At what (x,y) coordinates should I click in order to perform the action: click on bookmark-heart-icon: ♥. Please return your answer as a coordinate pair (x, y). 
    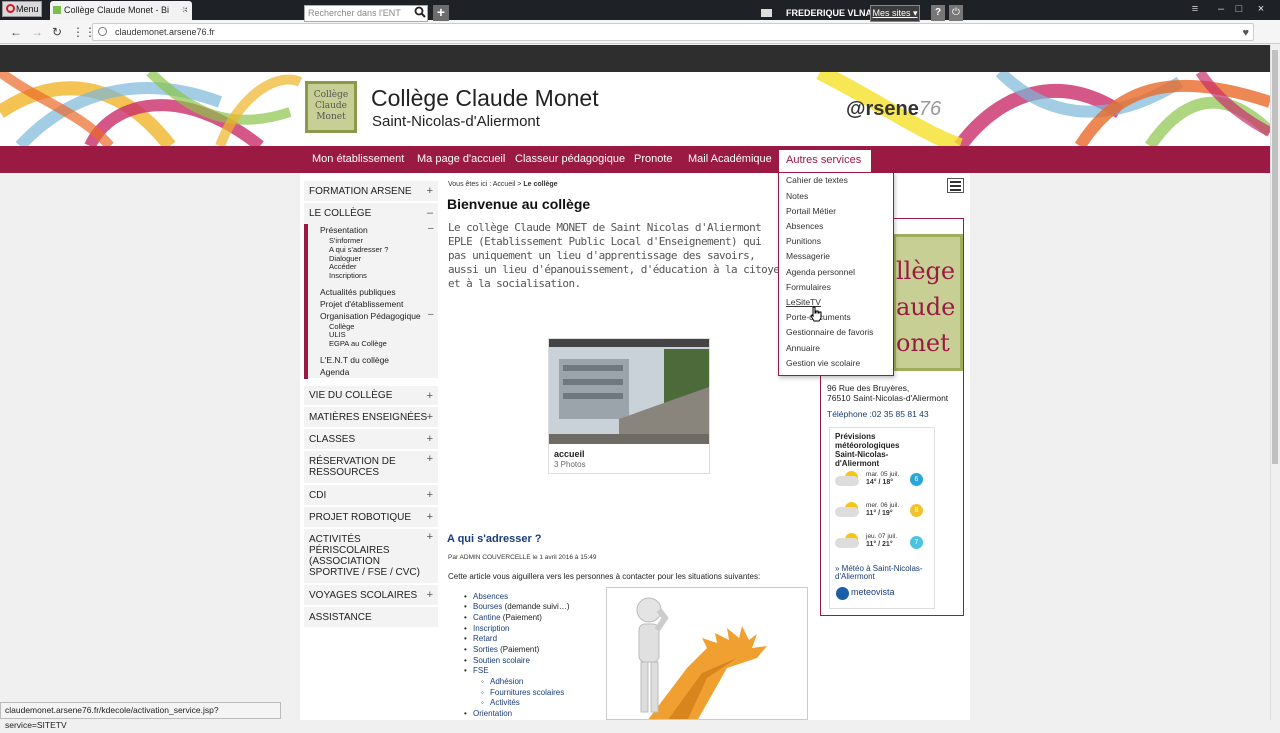
    Looking at the image, I should click on (1245, 33).